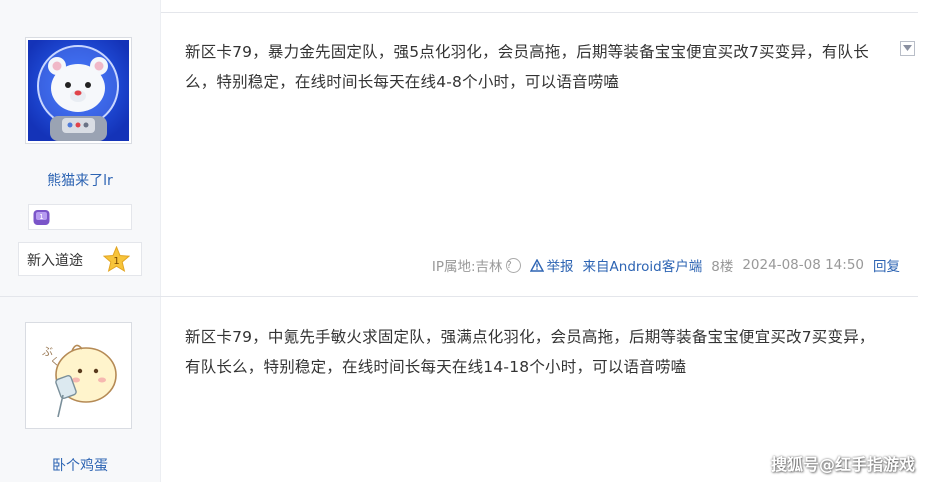 The height and width of the screenshot is (482, 935). Describe the element at coordinates (643, 265) in the screenshot. I see `client-source-link: 来自Android客户端` at that location.